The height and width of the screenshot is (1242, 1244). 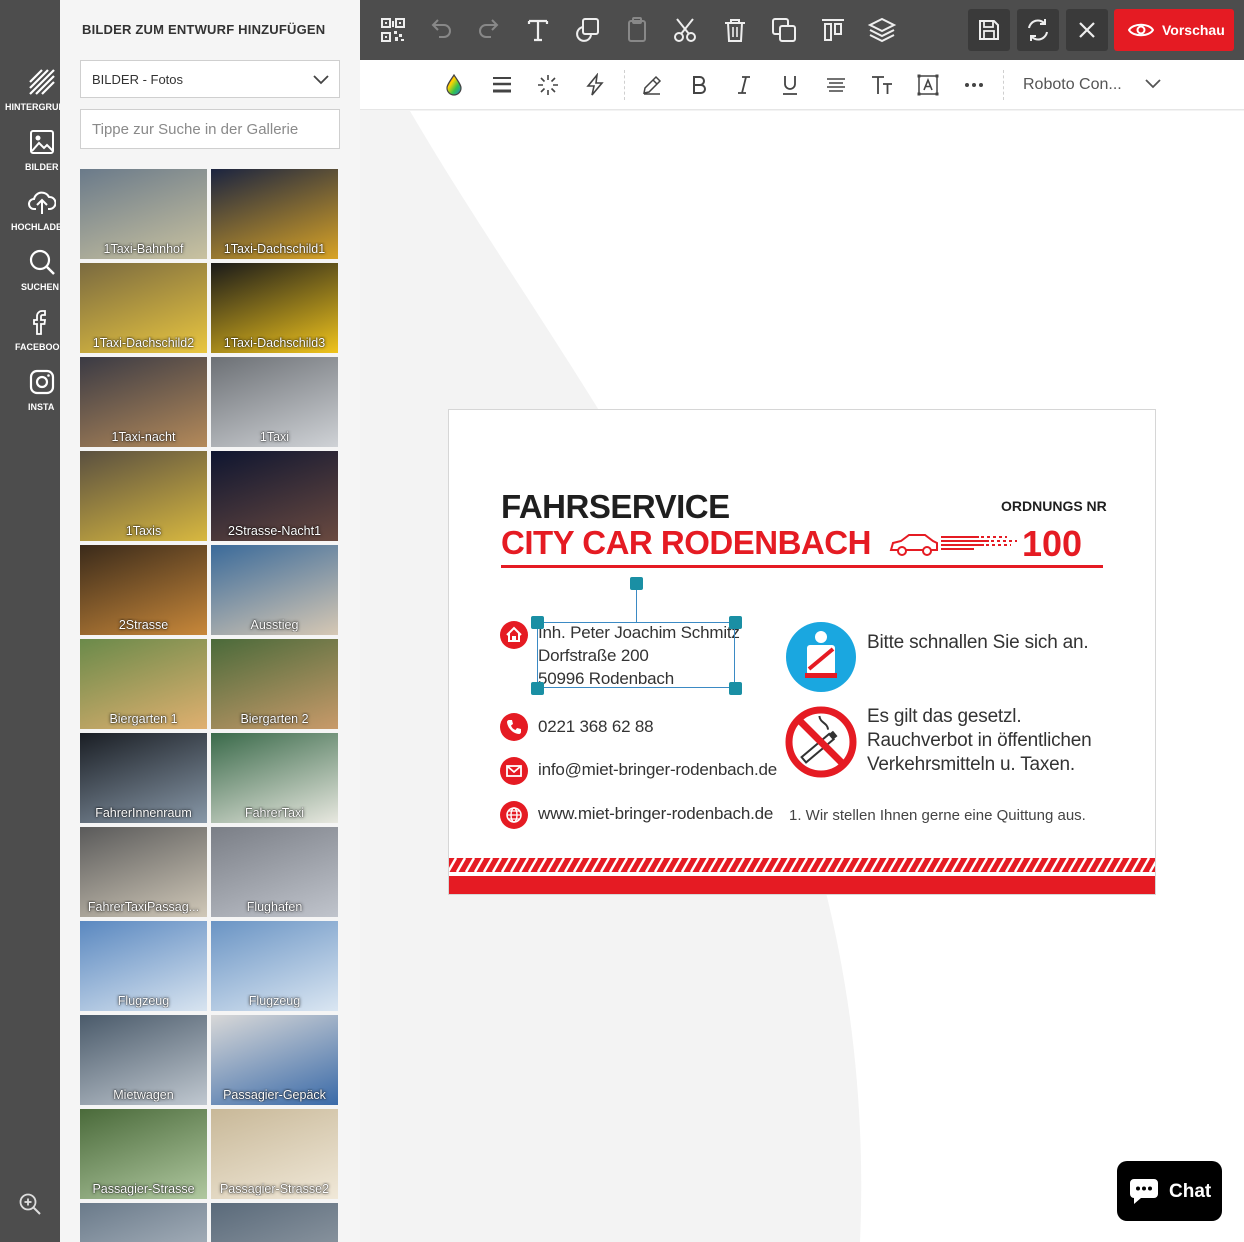 I want to click on instagram-icon, so click(x=42, y=382).